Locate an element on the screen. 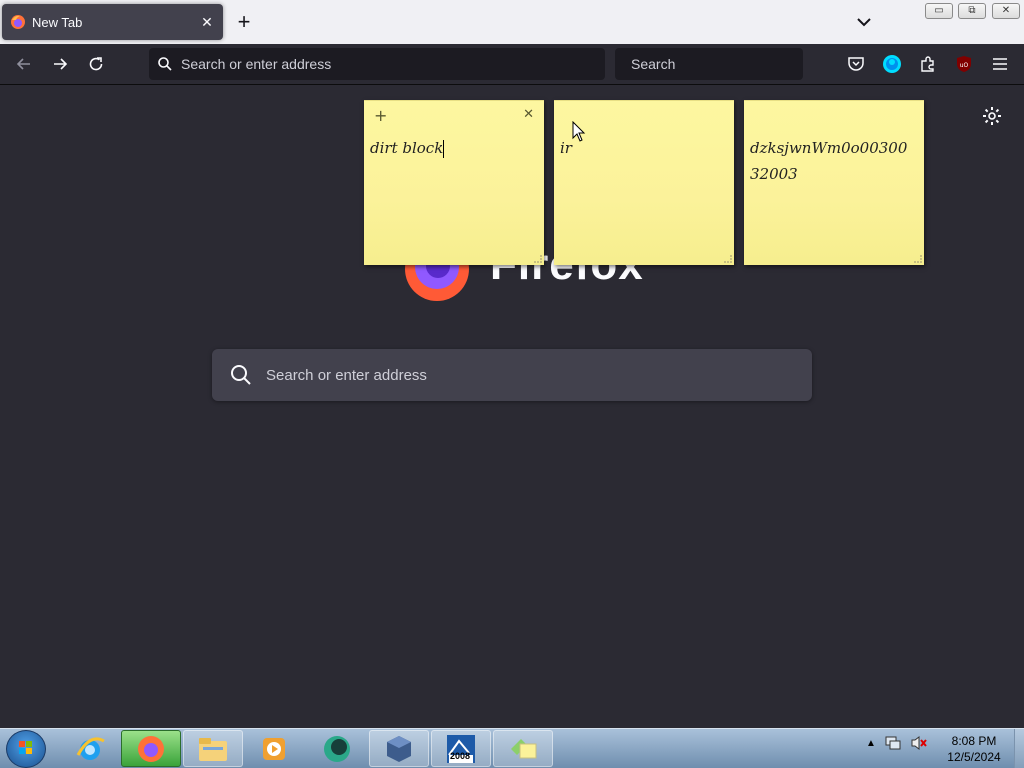 This screenshot has height=768, width=1024. sticky-note-1: + ✕ dirt block is located at coordinates (454, 182).